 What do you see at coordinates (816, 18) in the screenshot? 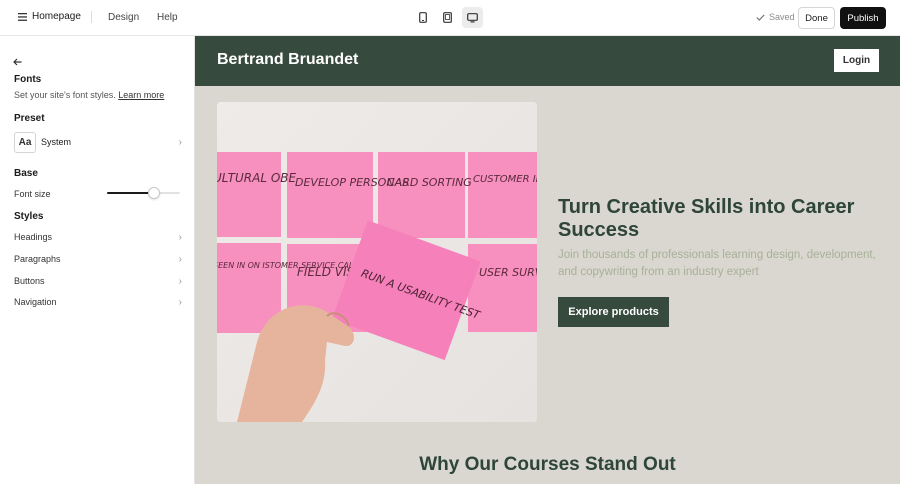
I see `done-button: Done` at bounding box center [816, 18].